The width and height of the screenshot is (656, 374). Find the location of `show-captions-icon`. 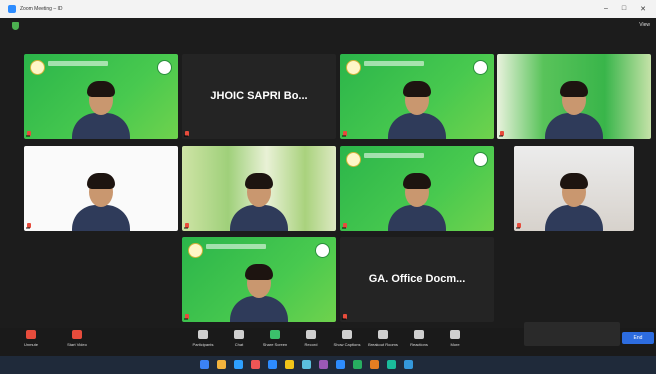

show-captions-icon is located at coordinates (347, 334).